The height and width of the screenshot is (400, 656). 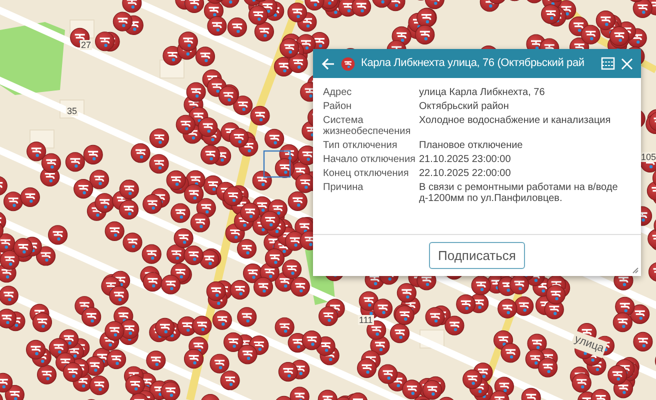 What do you see at coordinates (465, 173) in the screenshot?
I see `field-value: 22.10.2025 22:00:00` at bounding box center [465, 173].